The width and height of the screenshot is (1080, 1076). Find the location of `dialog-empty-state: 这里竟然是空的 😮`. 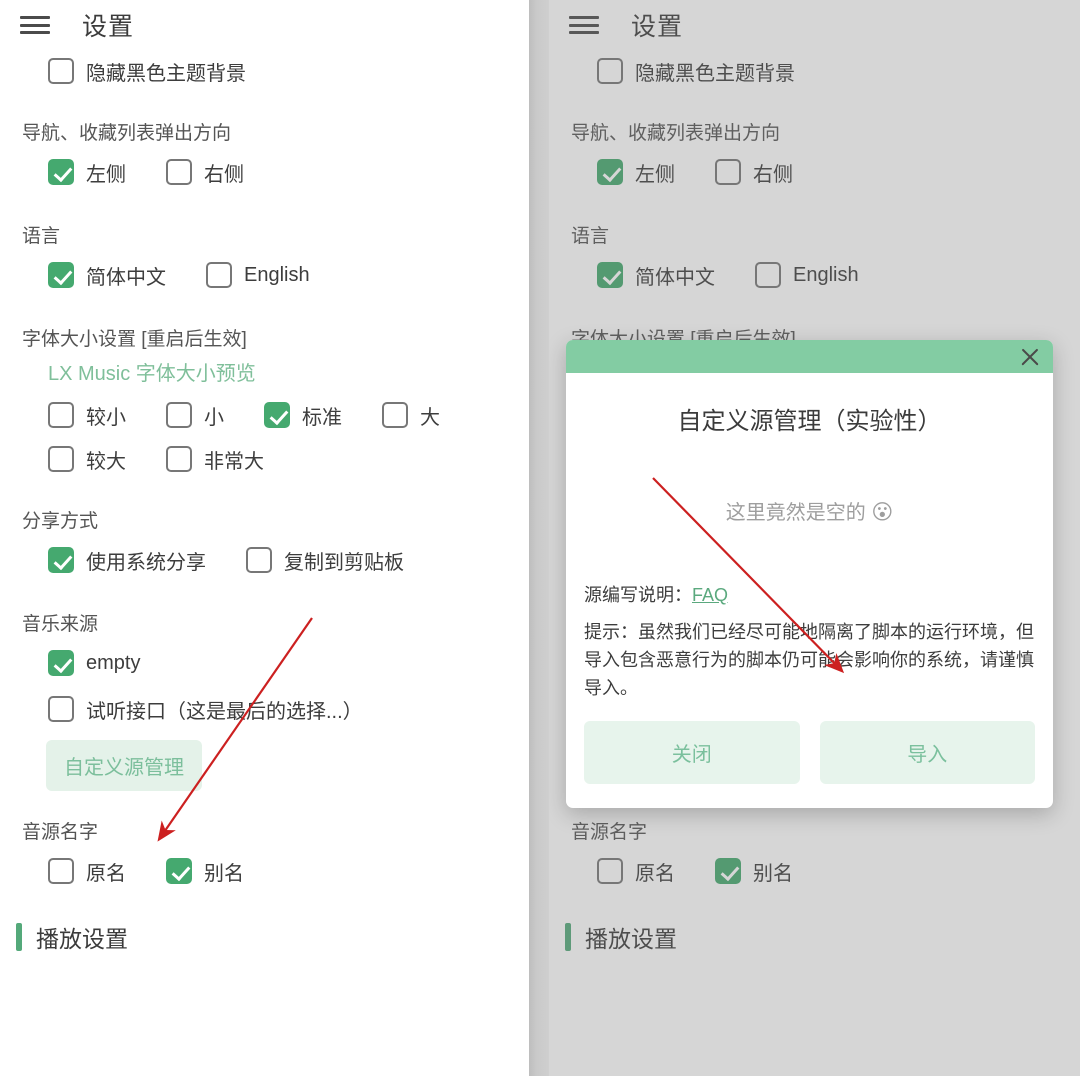

dialog-empty-state: 这里竟然是空的 😮 is located at coordinates (809, 510).